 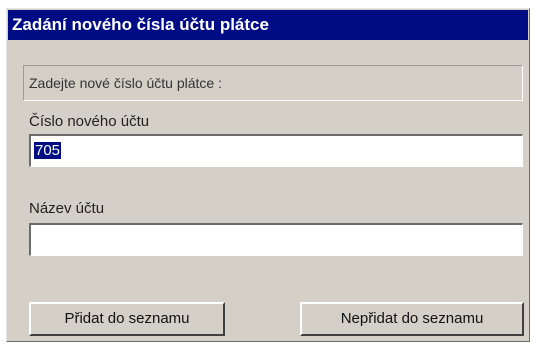 I want to click on do-not-add-button: Nepřidat do seznamu, so click(x=412, y=319).